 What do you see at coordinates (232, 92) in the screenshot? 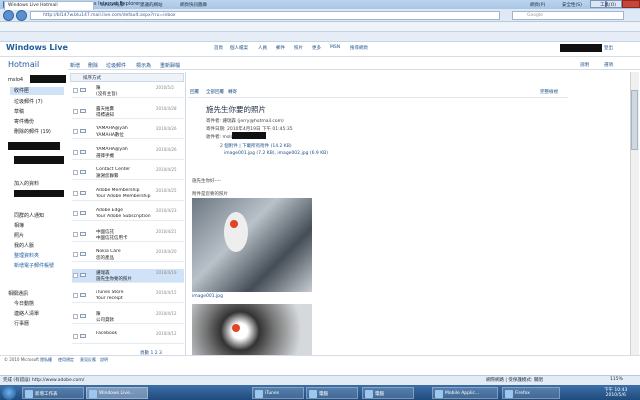
I see `forward-button: 轉寄` at bounding box center [232, 92].